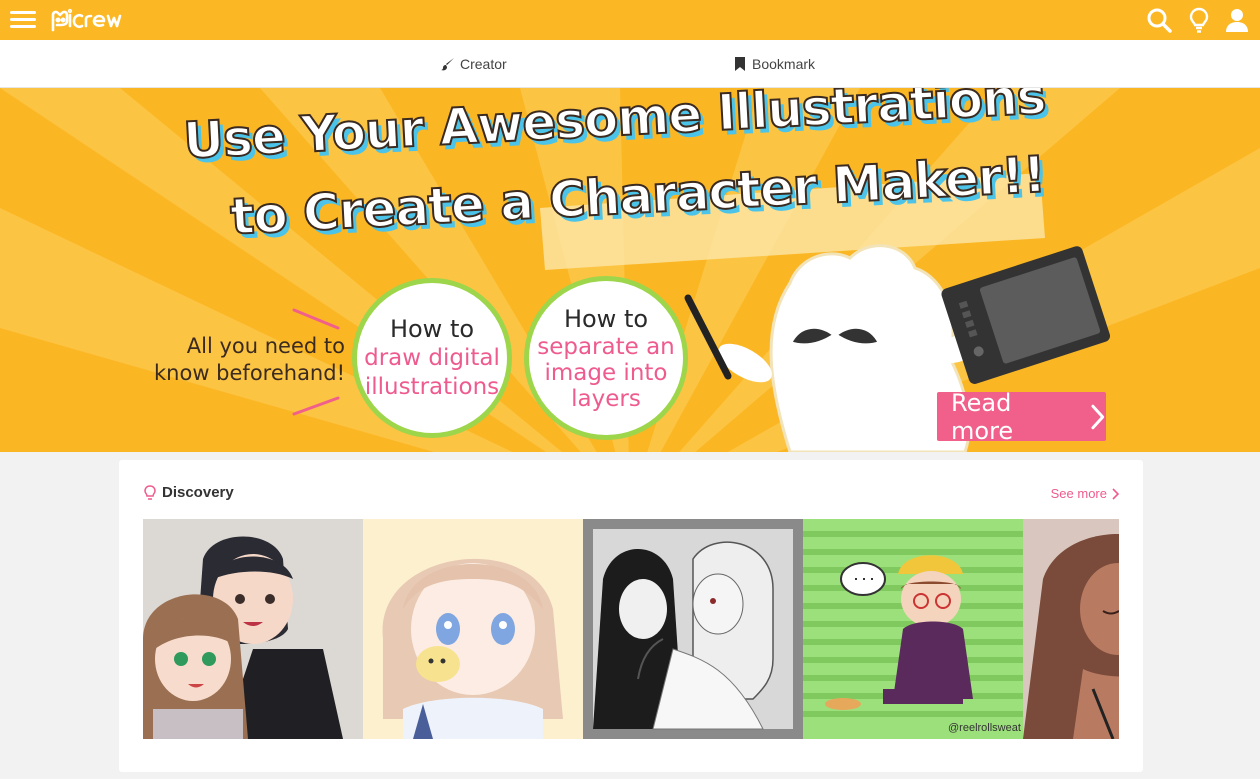  Describe the element at coordinates (982, 416) in the screenshot. I see `read-more-label: Read more` at that location.